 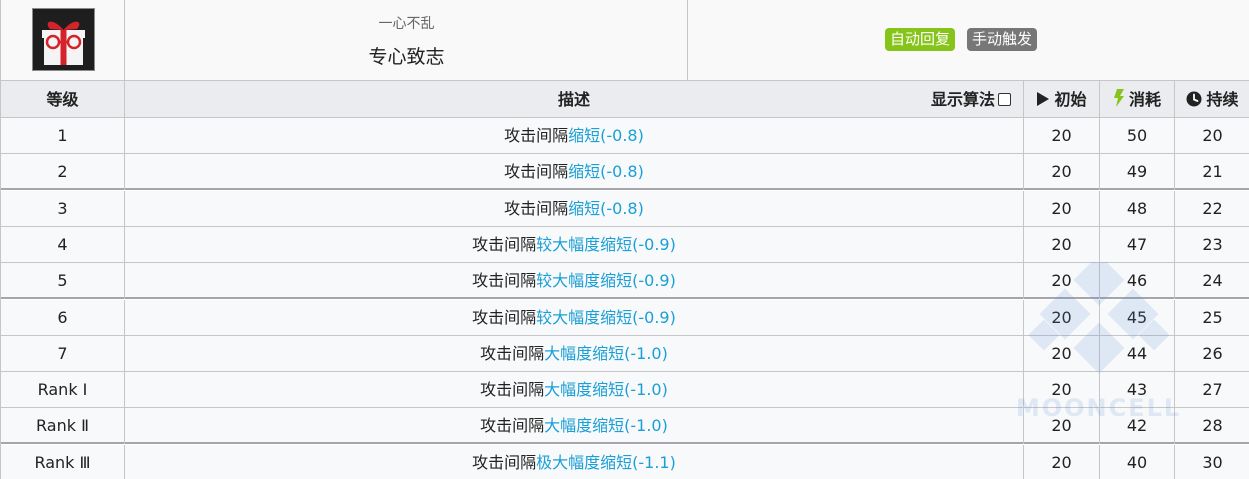 I want to click on cost-cell: 50, so click(x=1137, y=136).